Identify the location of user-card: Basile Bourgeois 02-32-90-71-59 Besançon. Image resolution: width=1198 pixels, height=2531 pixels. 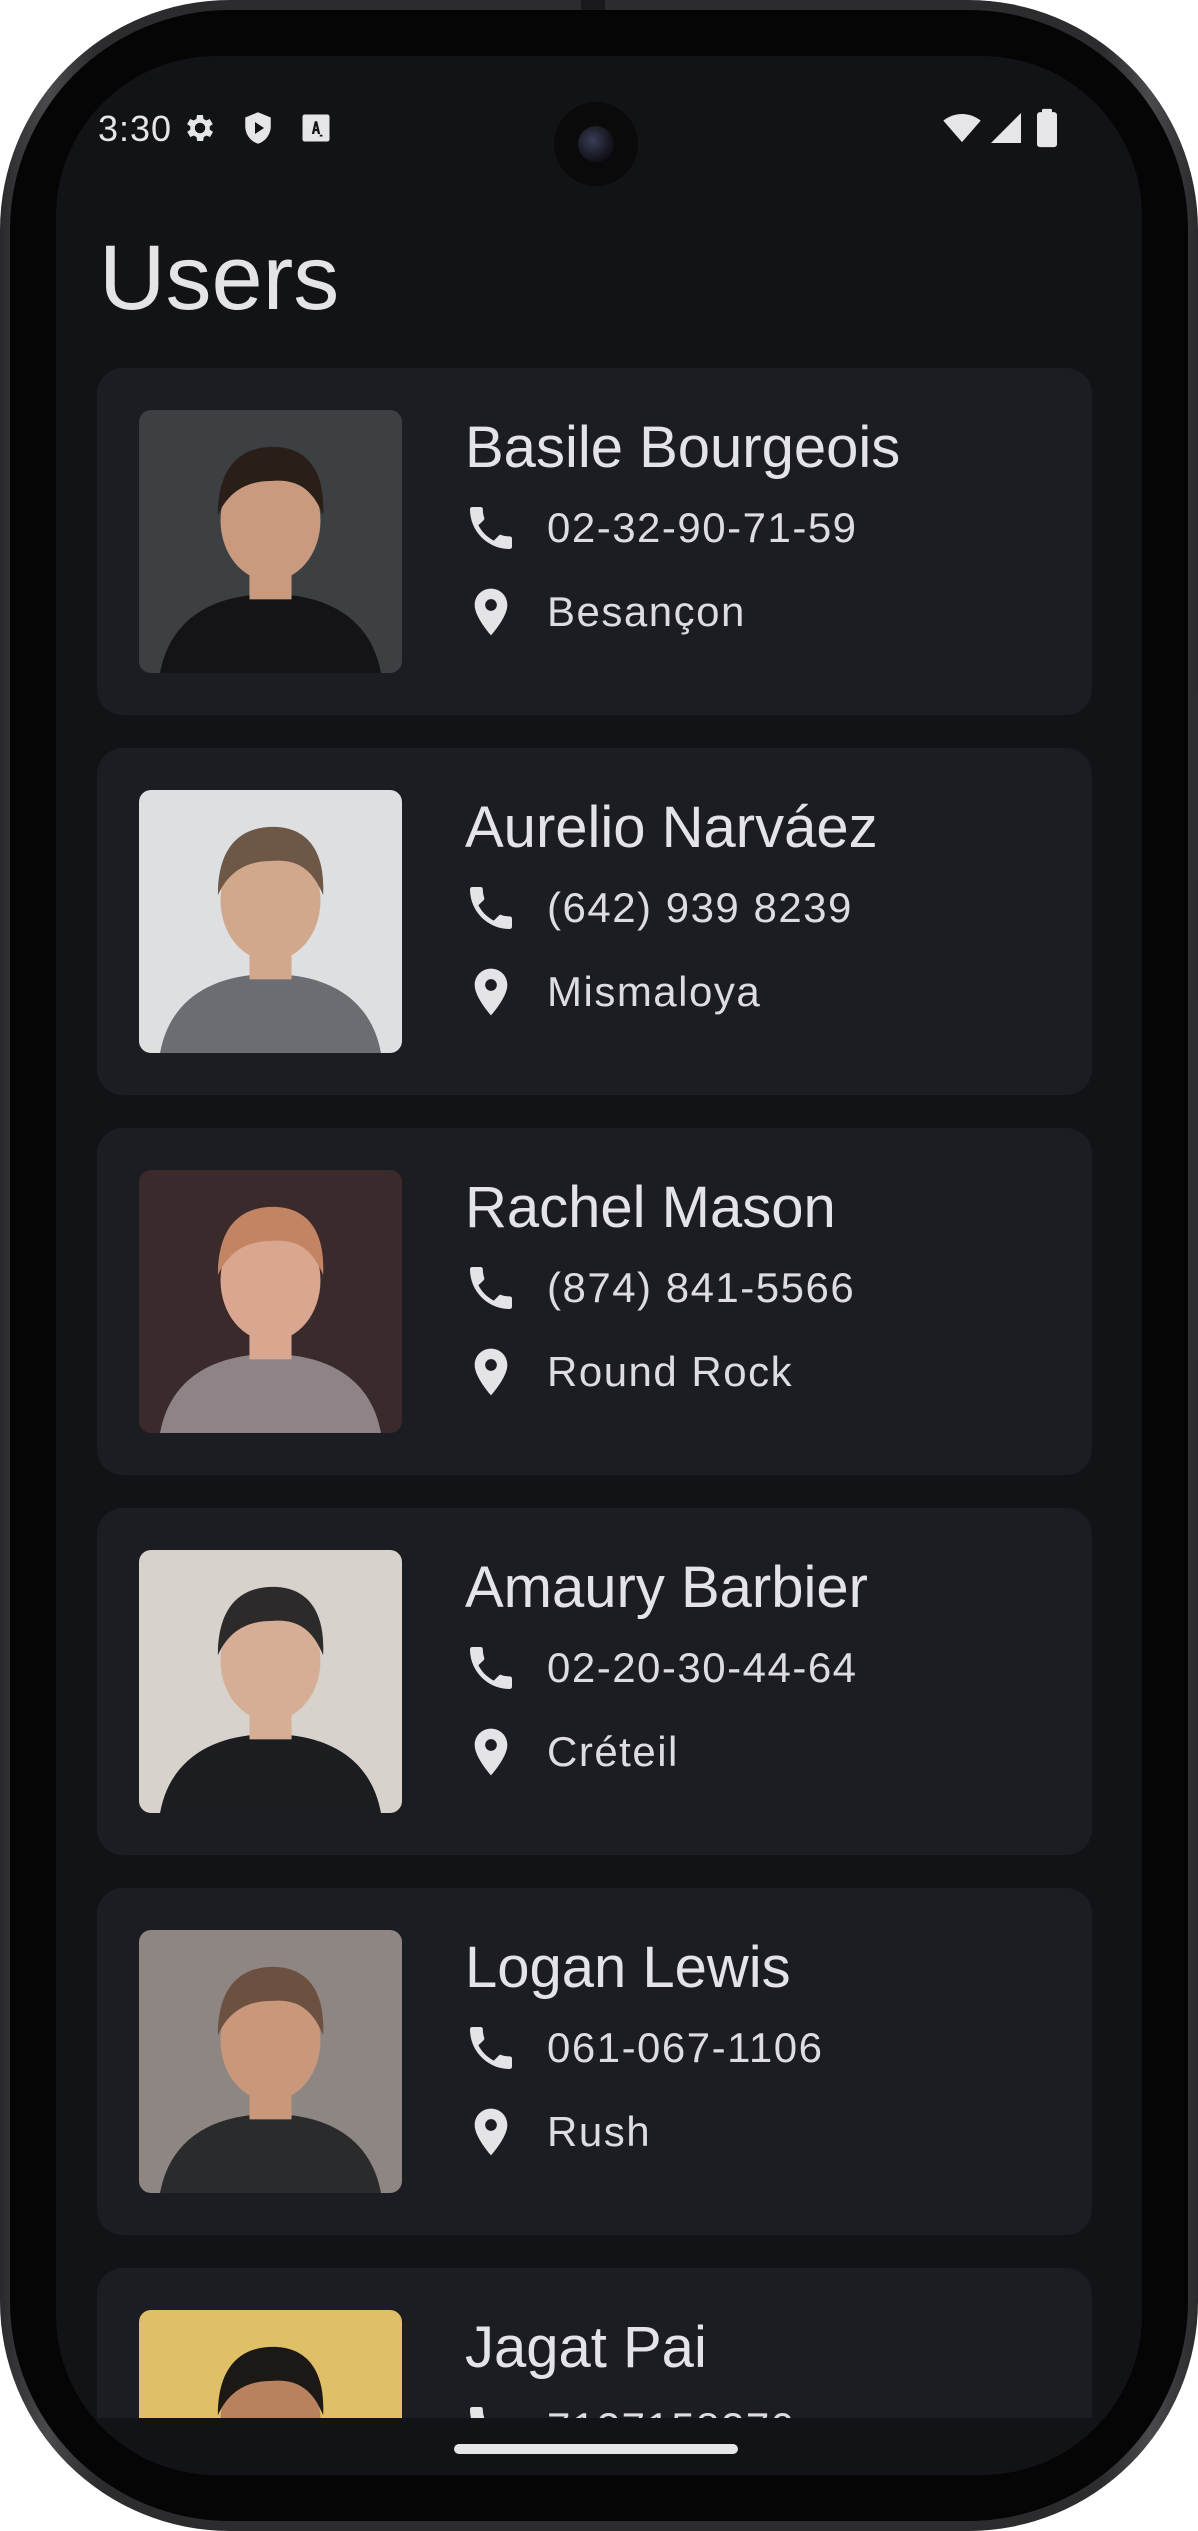
(594, 541).